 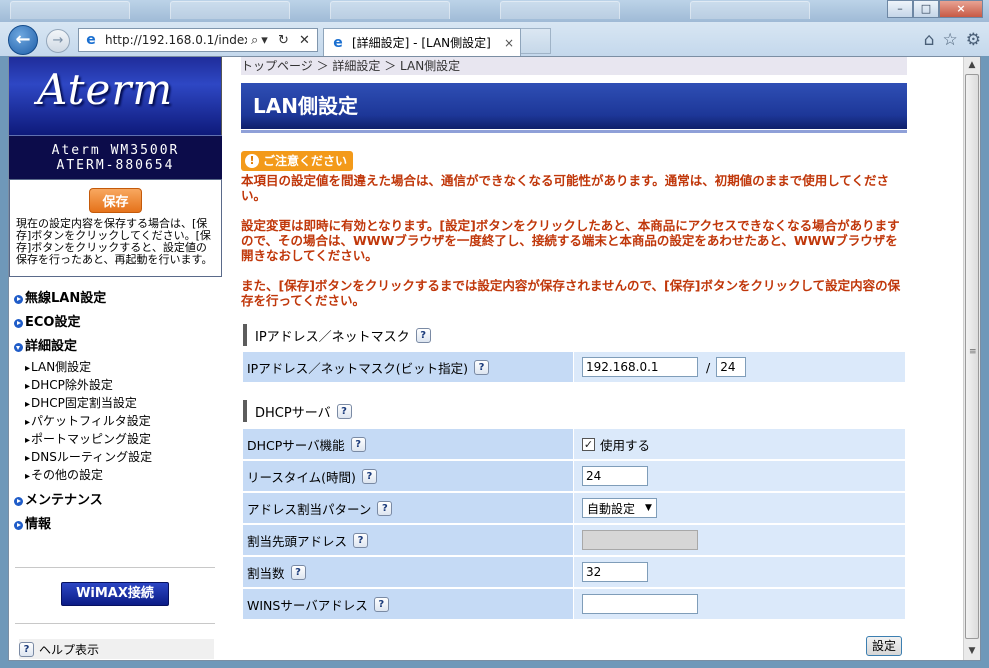 I want to click on label-text: リースタイム(時間), so click(x=301, y=477).